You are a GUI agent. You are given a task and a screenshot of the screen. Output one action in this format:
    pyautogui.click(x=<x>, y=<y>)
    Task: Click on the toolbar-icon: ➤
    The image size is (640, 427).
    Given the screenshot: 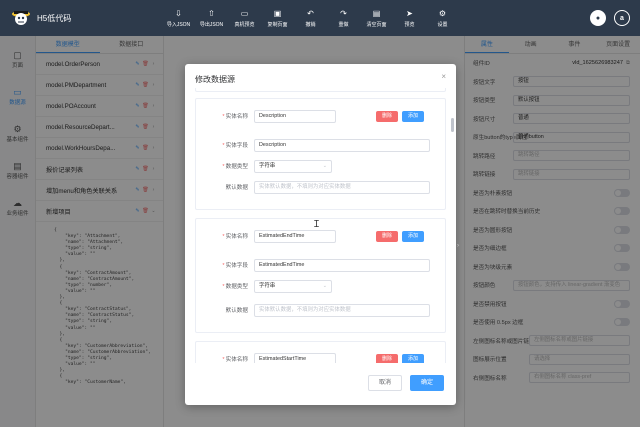 What is the action you would take?
    pyautogui.click(x=409, y=13)
    